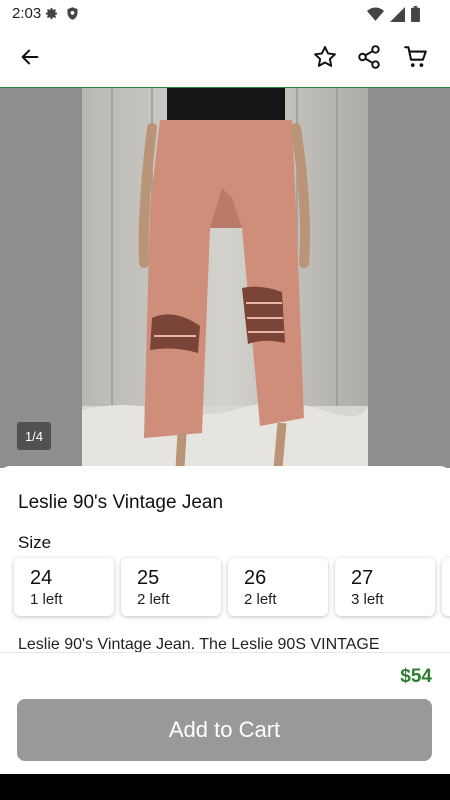 The width and height of the screenshot is (450, 800). What do you see at coordinates (46, 599) in the screenshot?
I see `size-stock: 1 left` at bounding box center [46, 599].